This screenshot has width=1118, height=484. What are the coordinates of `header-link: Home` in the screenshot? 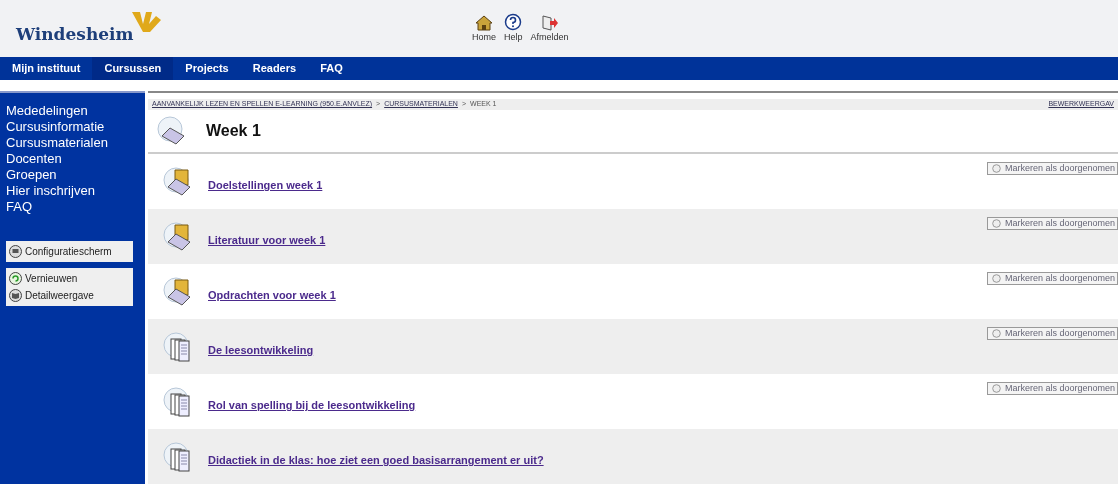 It's located at (484, 29).